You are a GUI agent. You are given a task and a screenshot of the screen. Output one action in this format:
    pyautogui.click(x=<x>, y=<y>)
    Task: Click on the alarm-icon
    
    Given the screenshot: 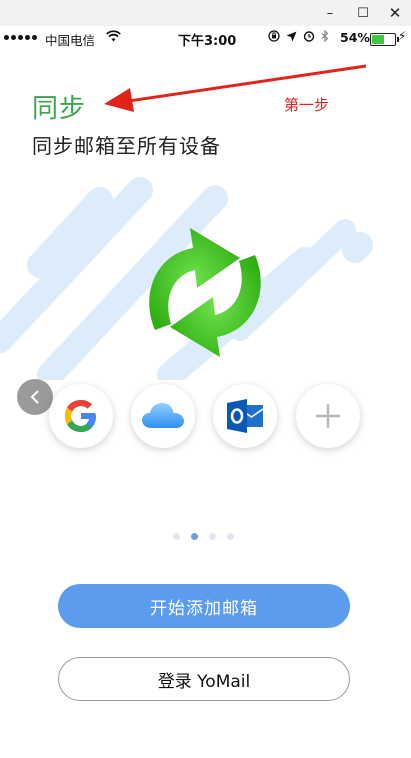 What is the action you would take?
    pyautogui.click(x=309, y=37)
    